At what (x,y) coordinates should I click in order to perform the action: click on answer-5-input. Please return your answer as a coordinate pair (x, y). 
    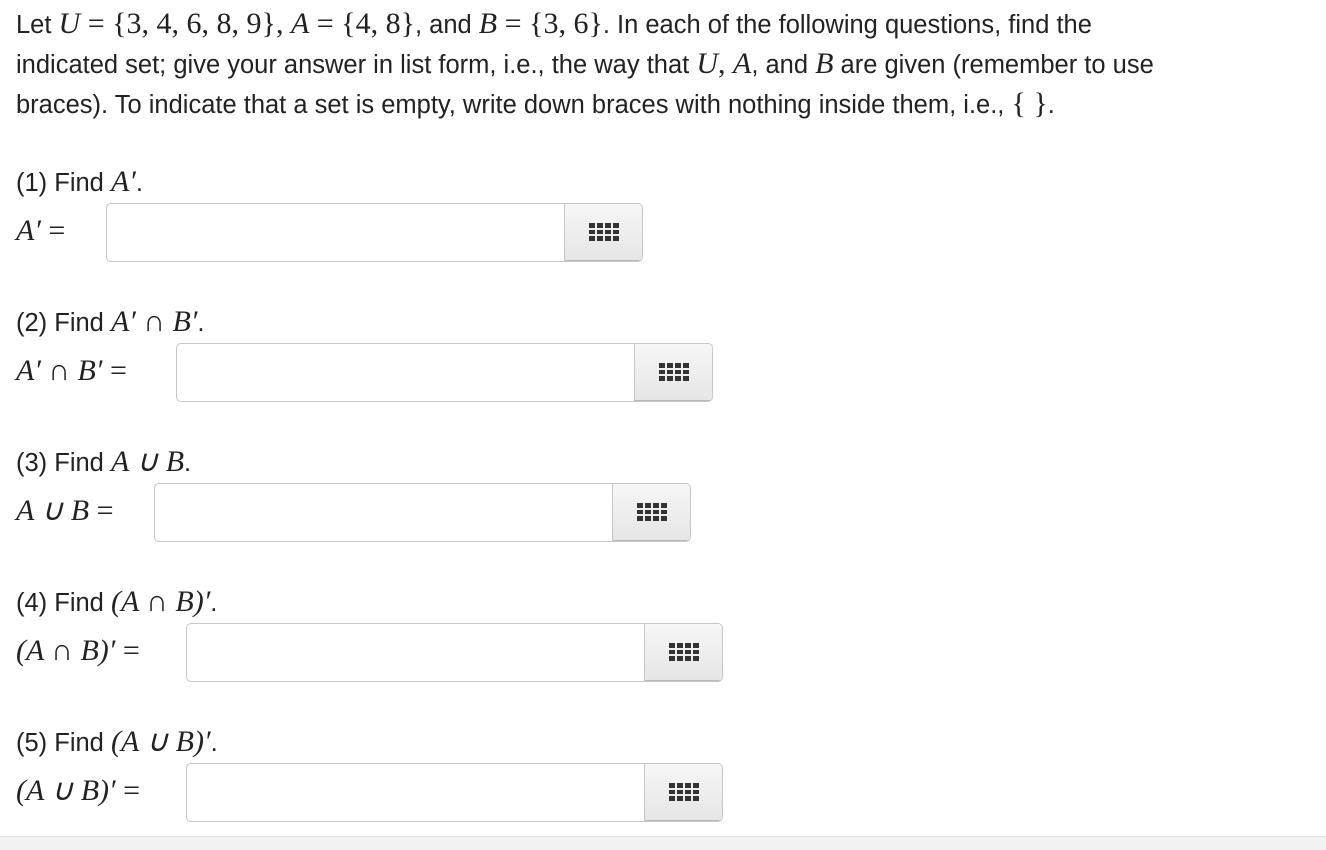
    Looking at the image, I should click on (416, 792).